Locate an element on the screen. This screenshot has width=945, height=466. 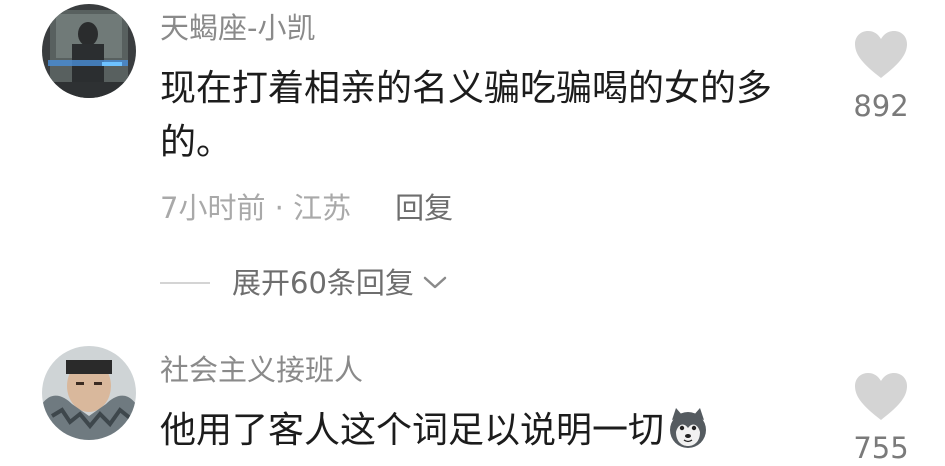
chevron-down-icon is located at coordinates (435, 282).